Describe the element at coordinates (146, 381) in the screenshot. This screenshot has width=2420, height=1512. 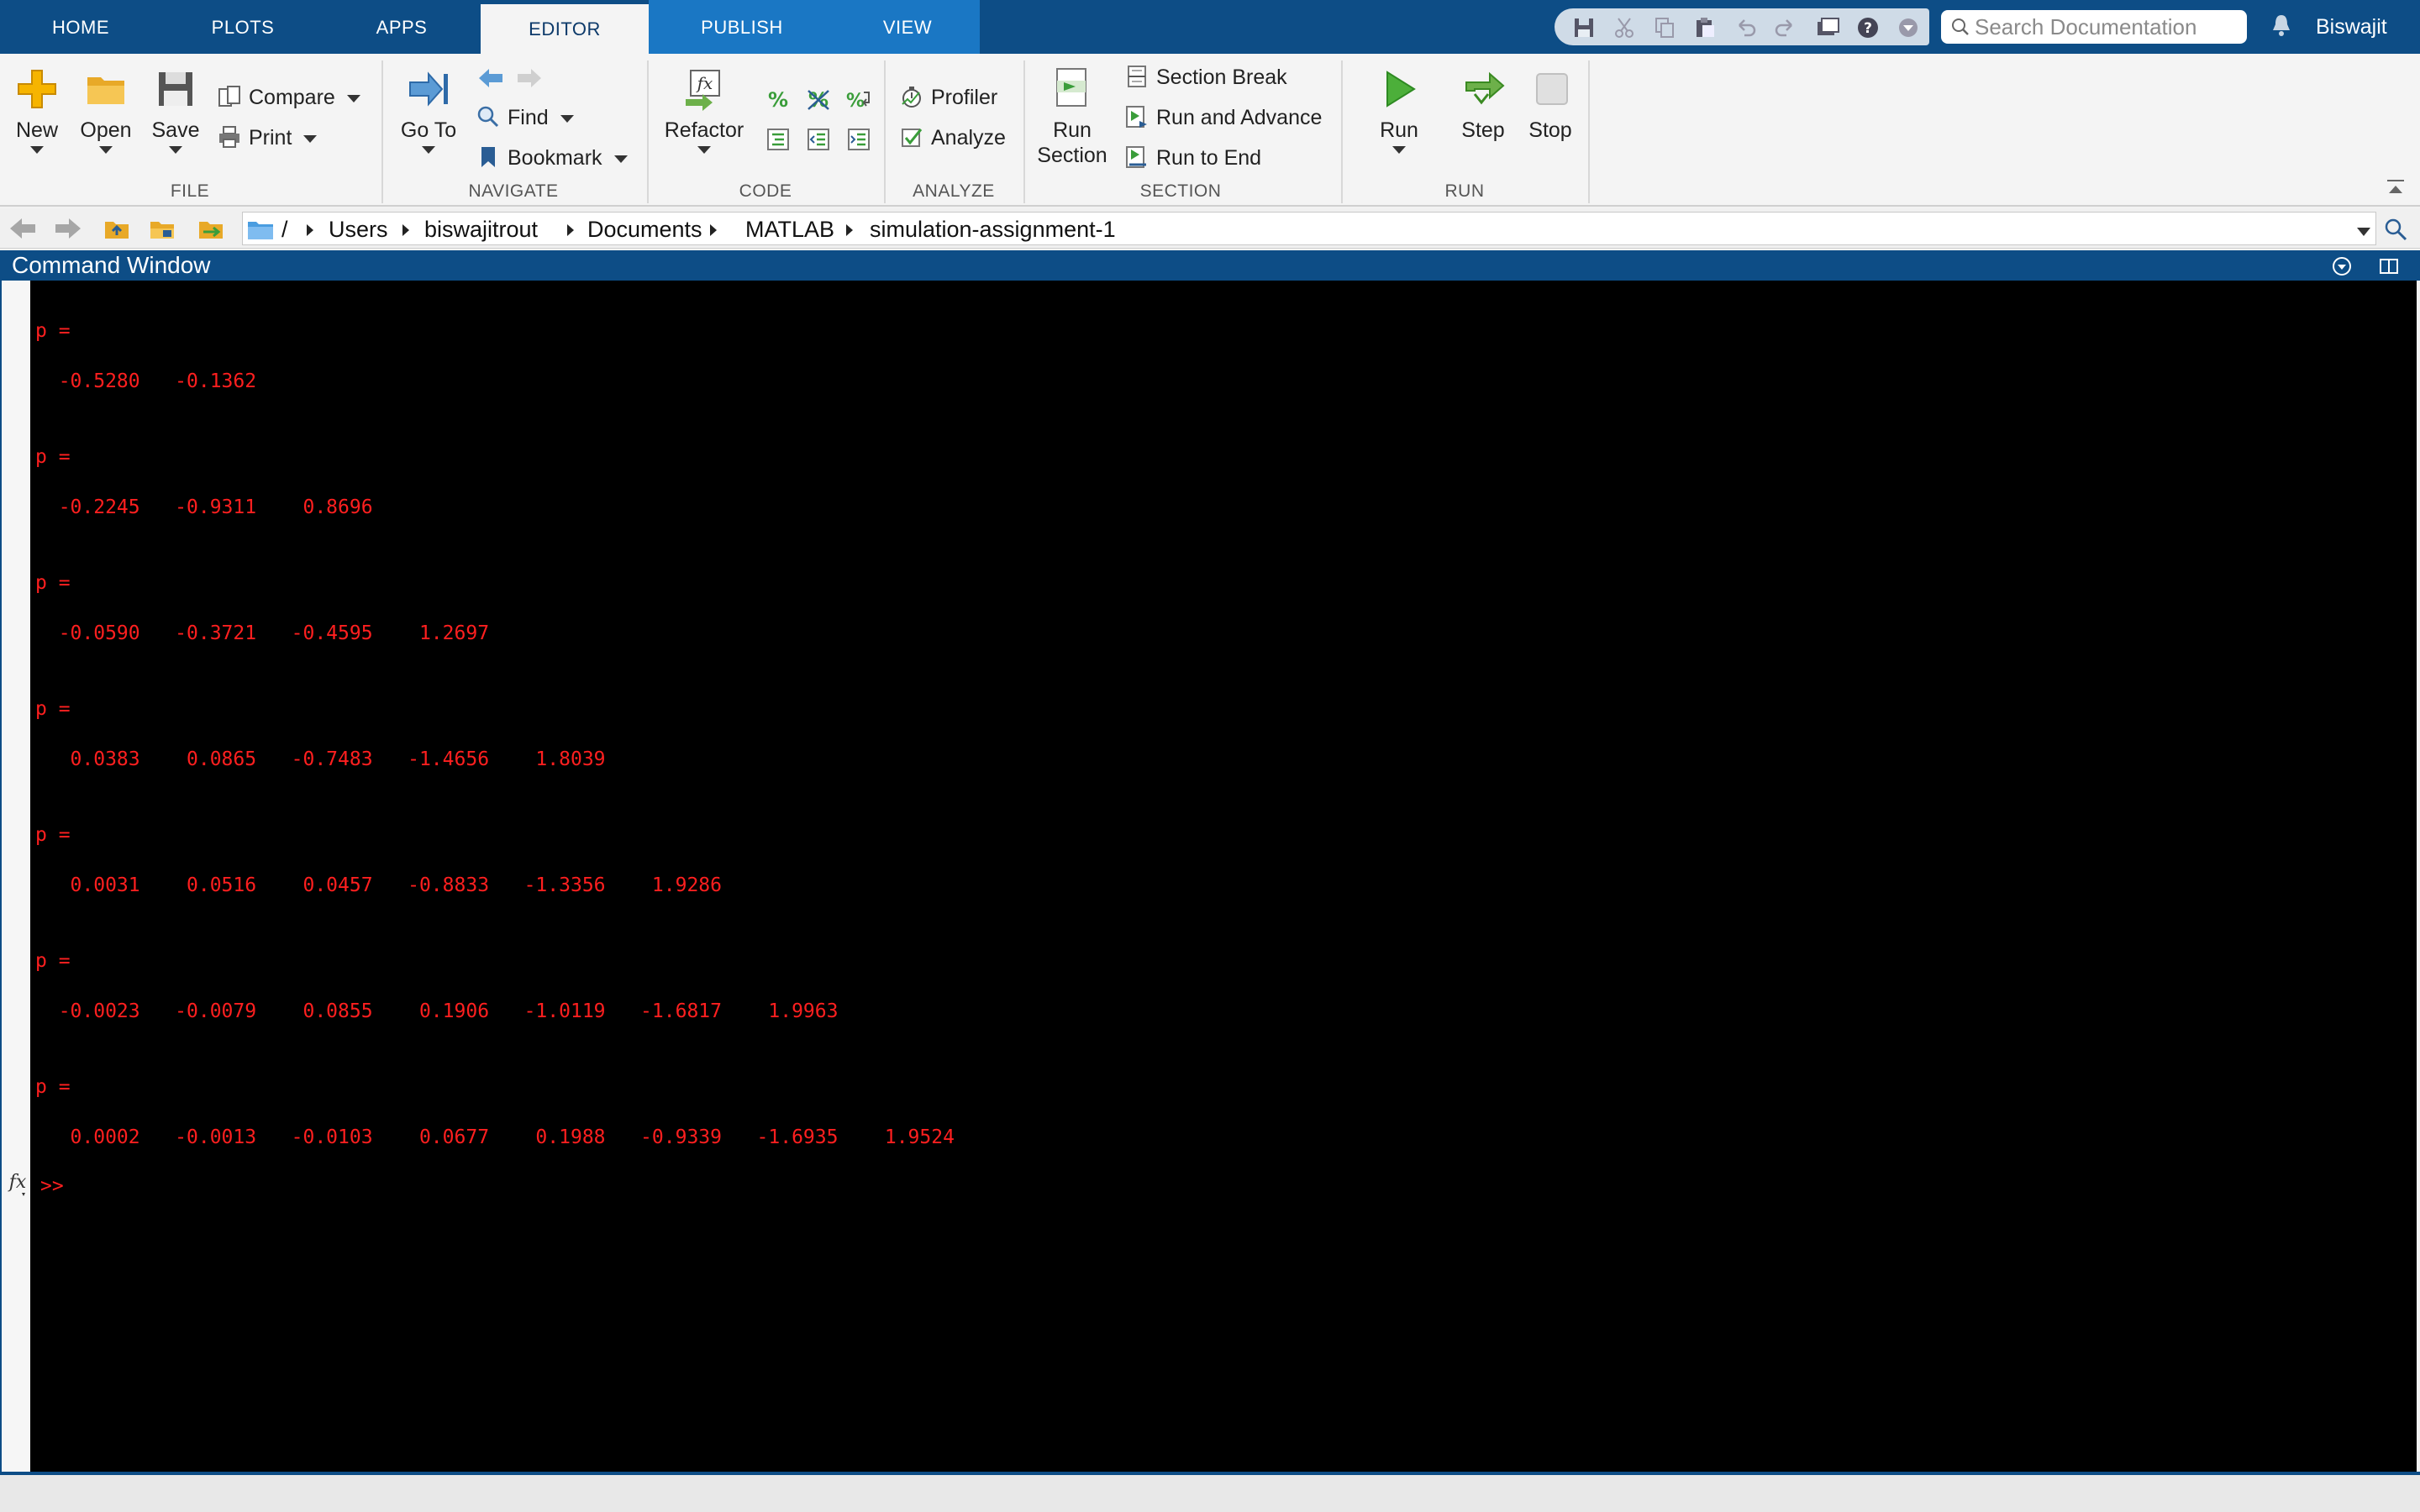
I see `output-values: -0.5280 -0.1362` at that location.